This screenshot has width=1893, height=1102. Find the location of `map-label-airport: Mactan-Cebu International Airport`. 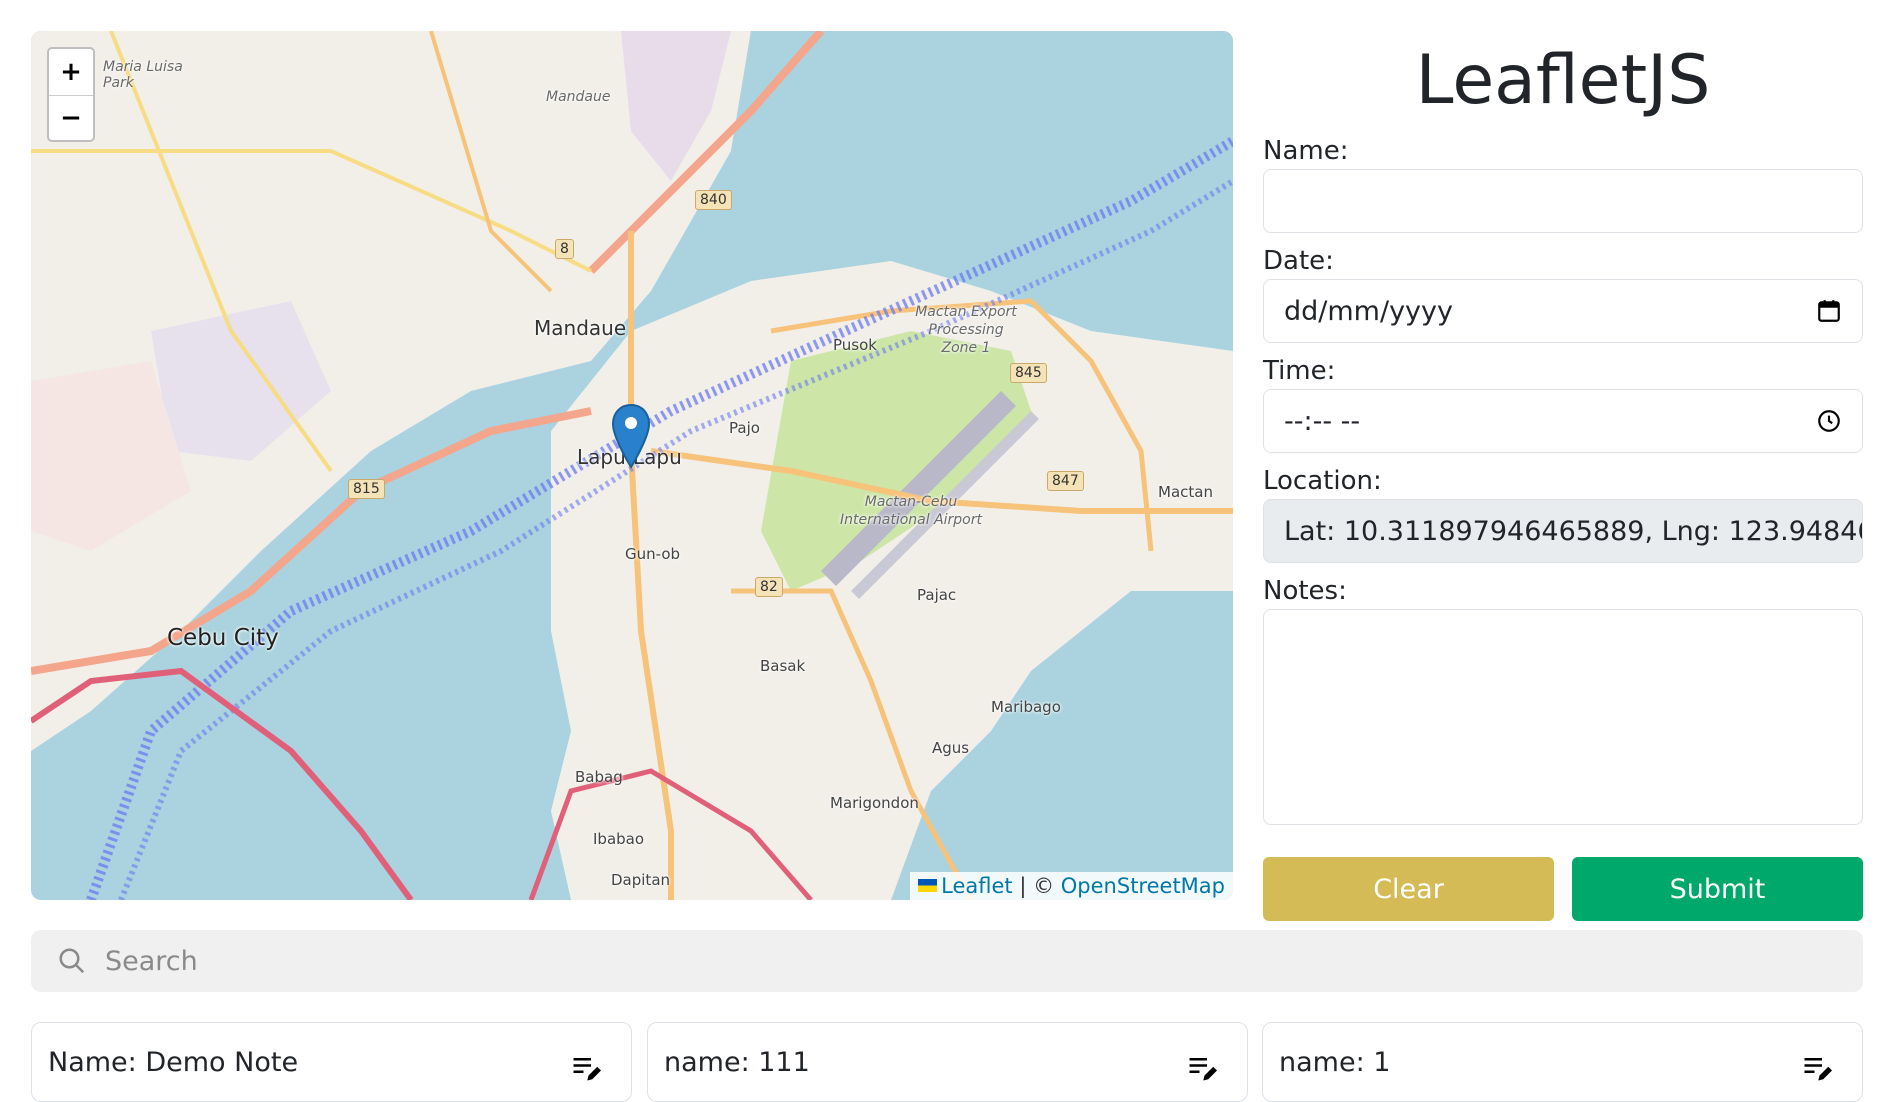

map-label-airport: Mactan-Cebu International Airport is located at coordinates (911, 511).